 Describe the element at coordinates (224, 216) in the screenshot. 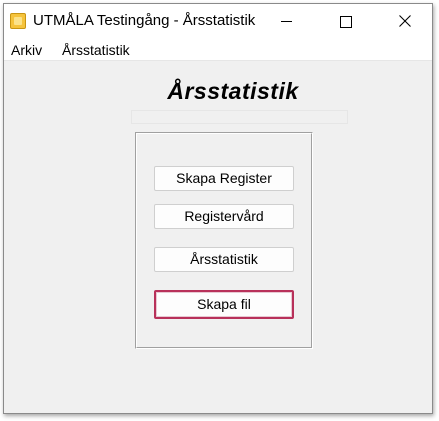

I see `registervard-button: Registervård` at that location.